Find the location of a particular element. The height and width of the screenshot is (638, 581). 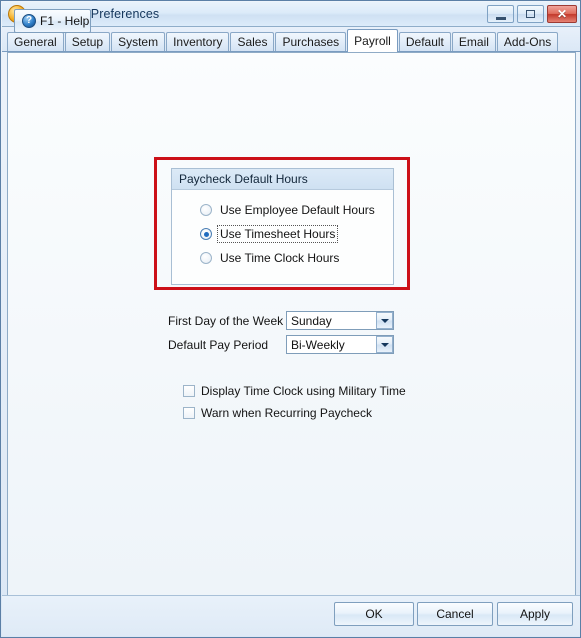

maximize-icon is located at coordinates (530, 14).